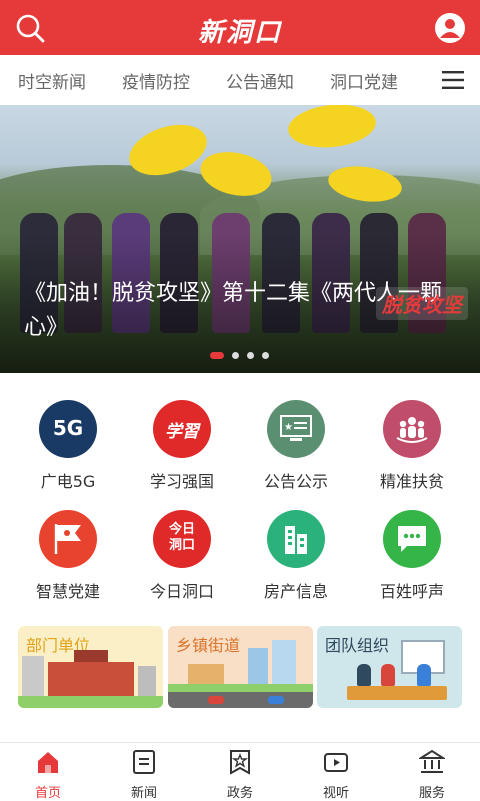 The height and width of the screenshot is (801, 480). What do you see at coordinates (411, 591) in the screenshot?
I see `grid-item-label: 百姓呼声` at bounding box center [411, 591].